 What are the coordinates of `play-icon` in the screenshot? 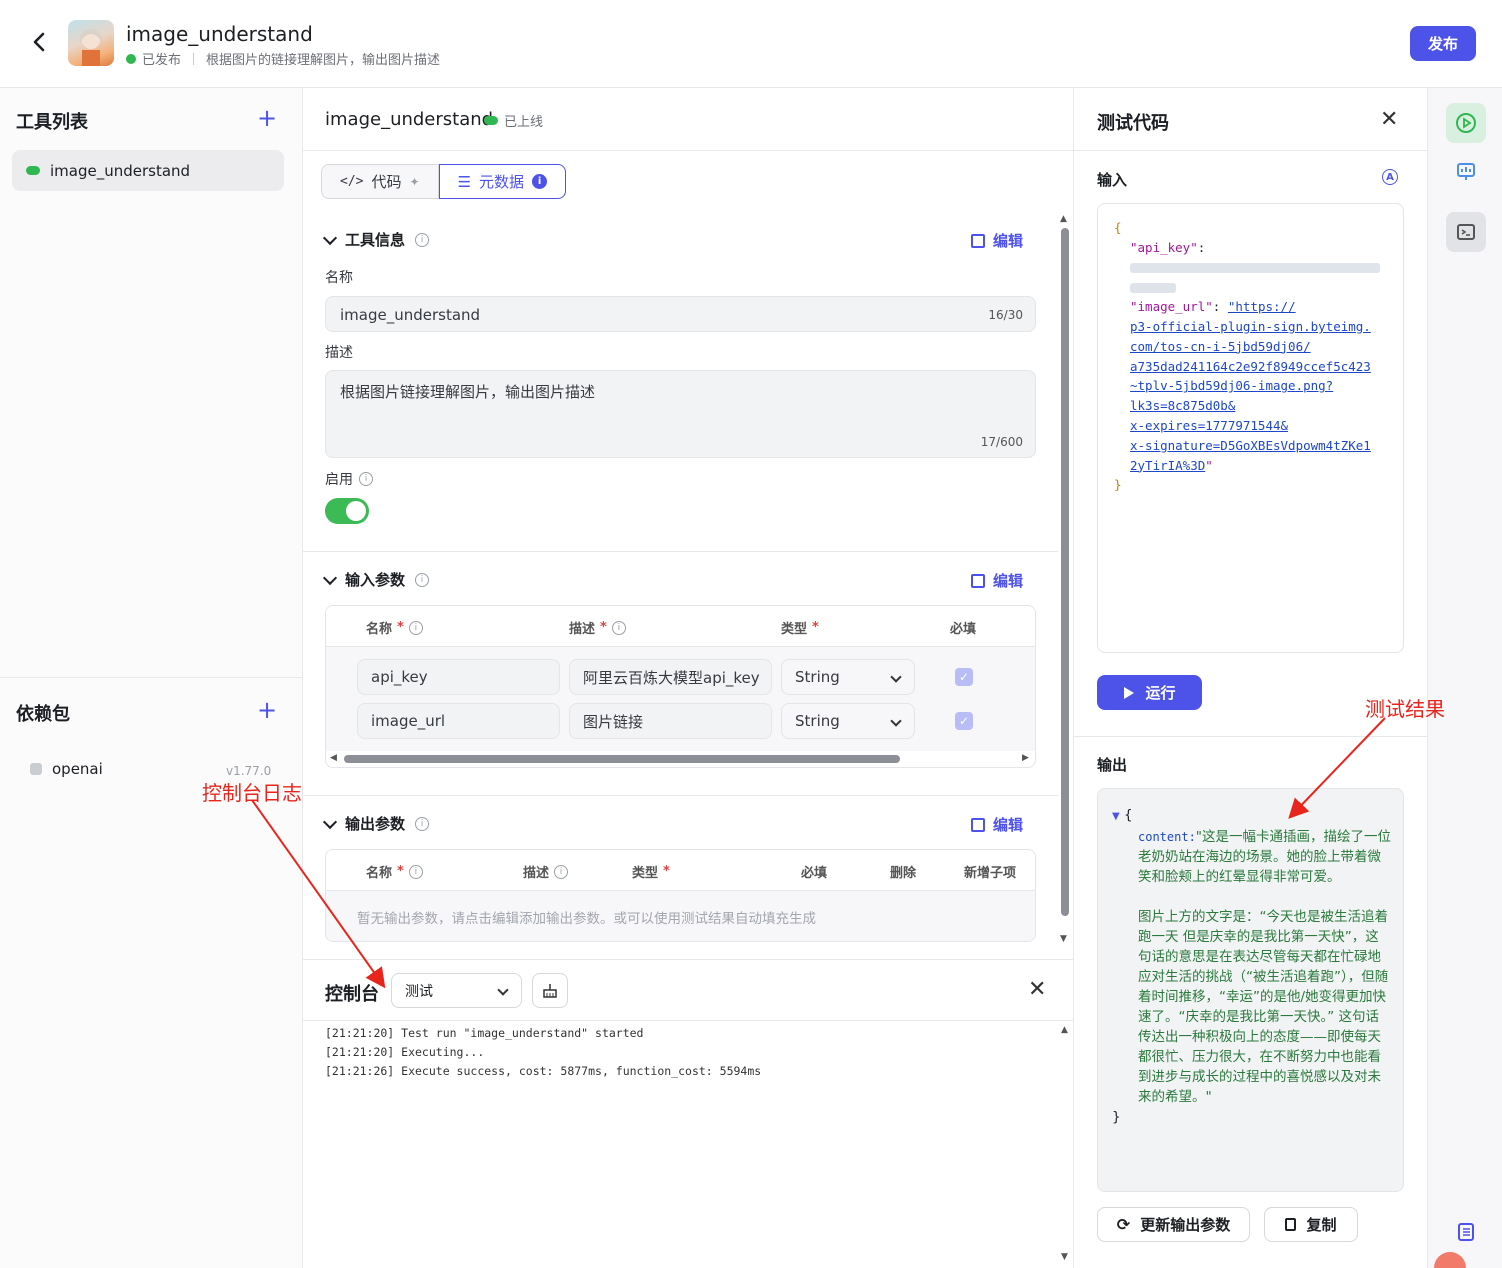 It's located at (1129, 692).